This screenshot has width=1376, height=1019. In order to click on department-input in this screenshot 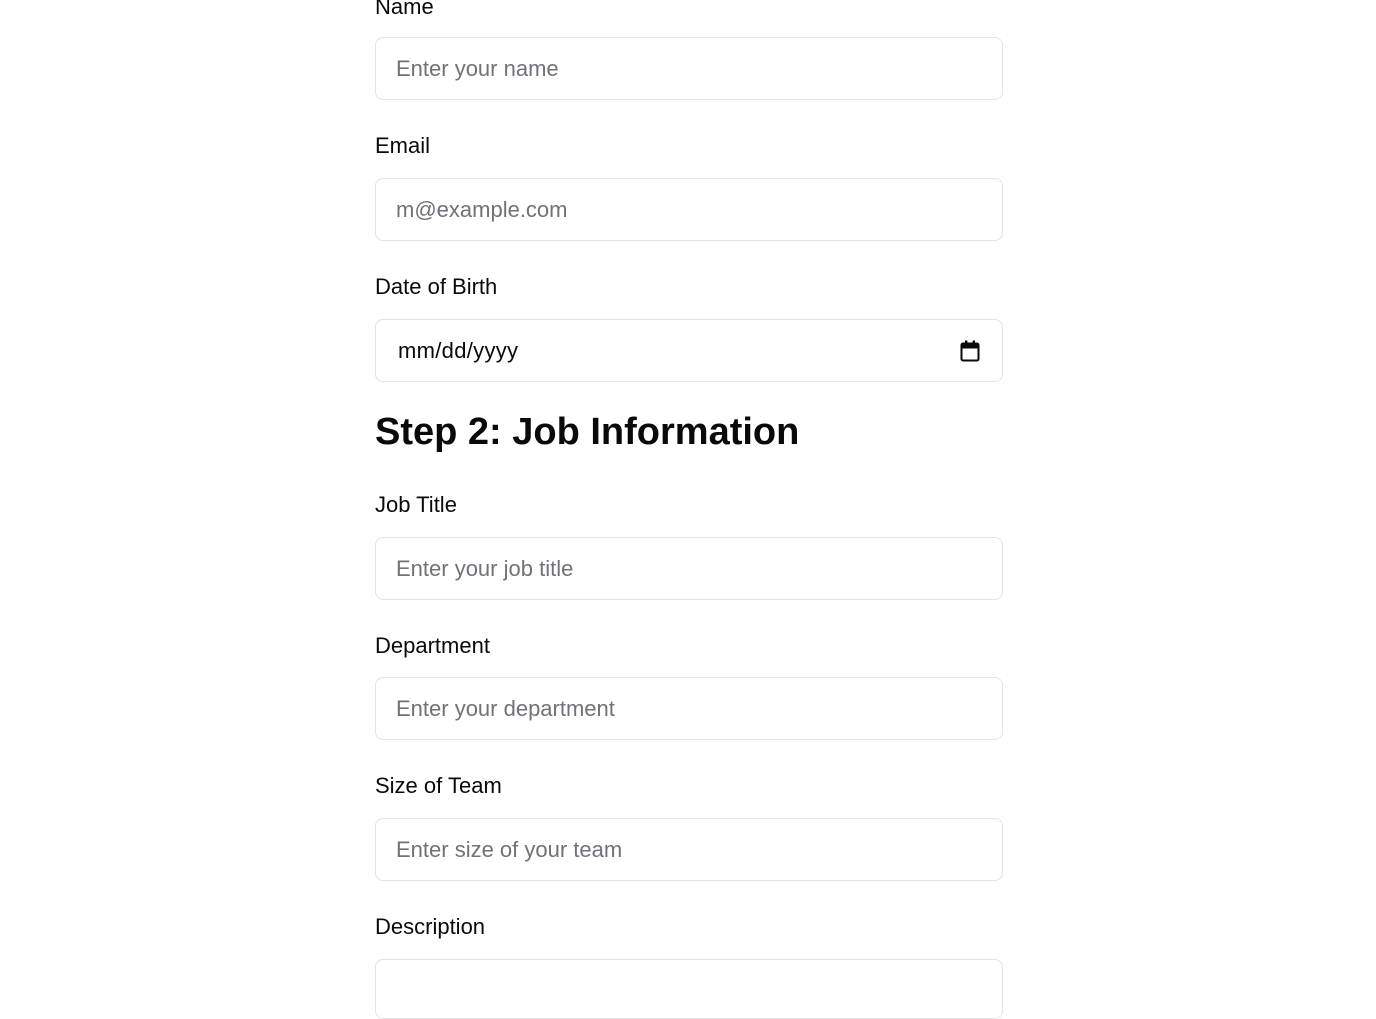, I will do `click(689, 708)`.